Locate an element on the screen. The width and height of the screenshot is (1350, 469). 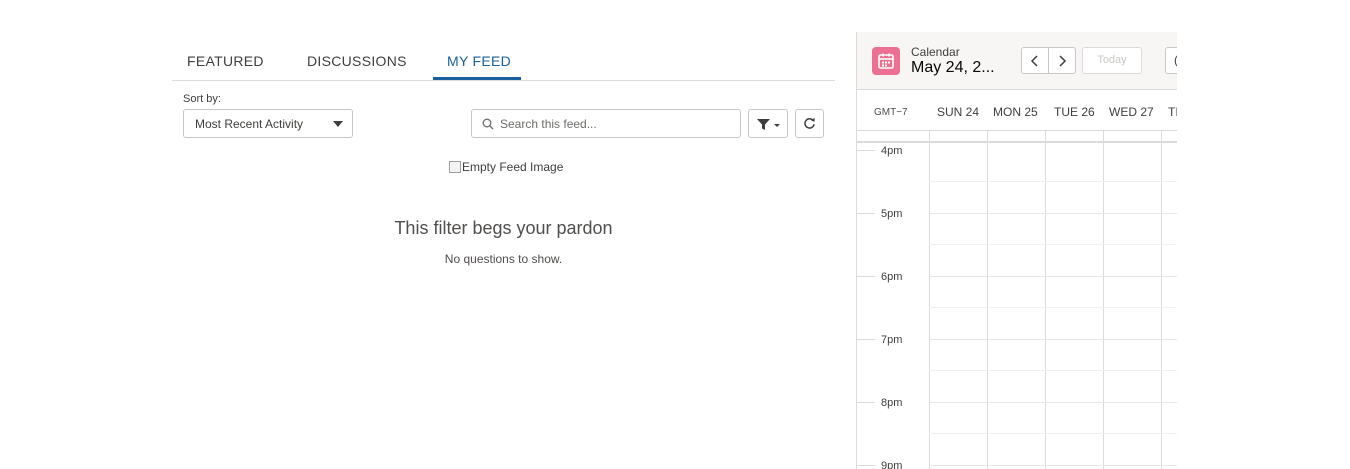
tab-my-feed: MY FEED is located at coordinates (479, 61).